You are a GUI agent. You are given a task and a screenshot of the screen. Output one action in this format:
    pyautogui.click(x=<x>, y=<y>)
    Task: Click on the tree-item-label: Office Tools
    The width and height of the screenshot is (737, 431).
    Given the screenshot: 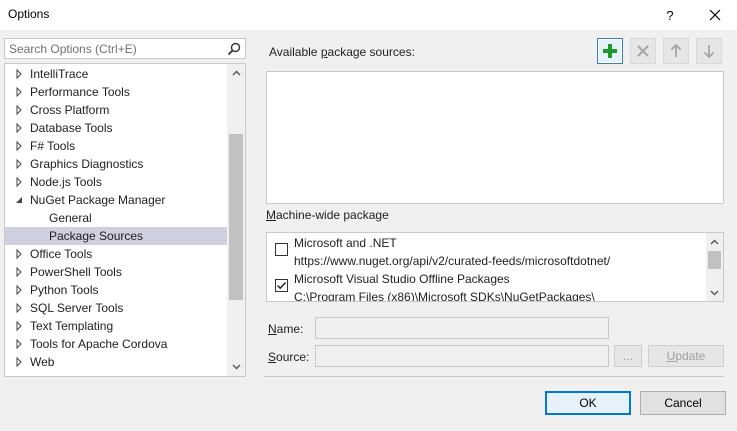 What is the action you would take?
    pyautogui.click(x=61, y=254)
    